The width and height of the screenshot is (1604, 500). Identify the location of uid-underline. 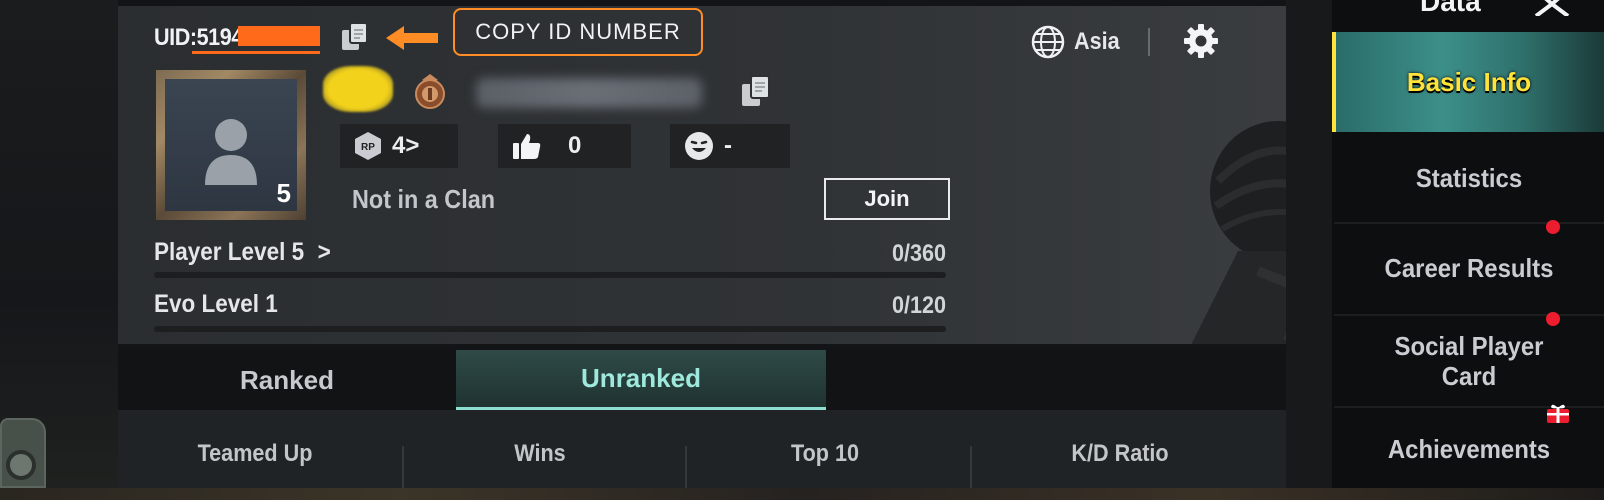
(256, 52).